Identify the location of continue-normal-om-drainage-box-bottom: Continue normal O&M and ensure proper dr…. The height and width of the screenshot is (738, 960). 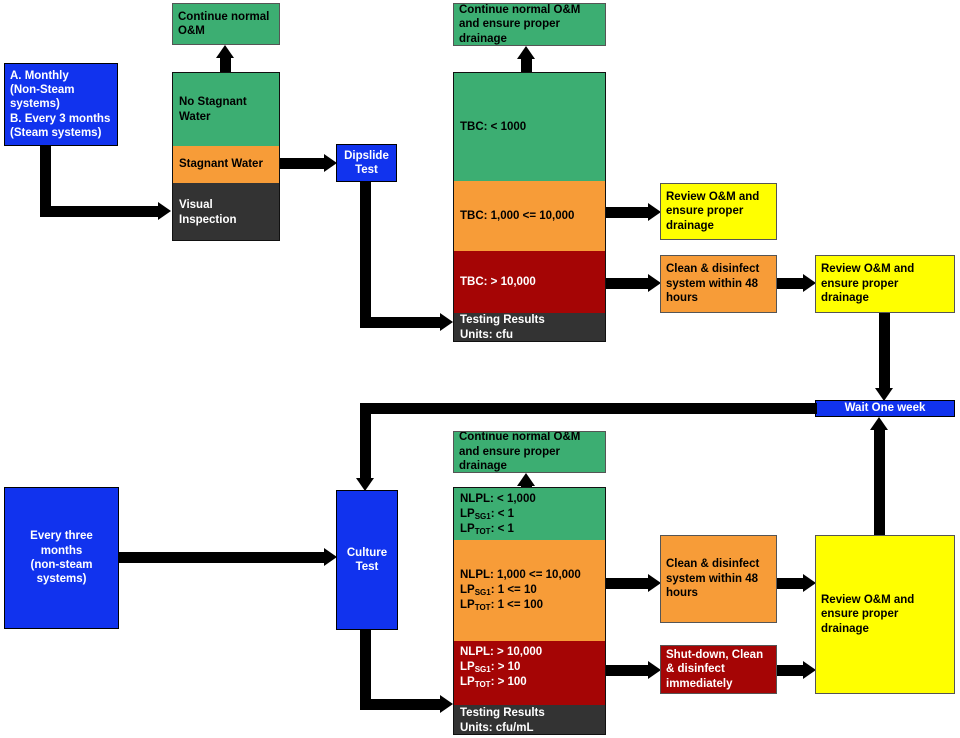
(529, 452).